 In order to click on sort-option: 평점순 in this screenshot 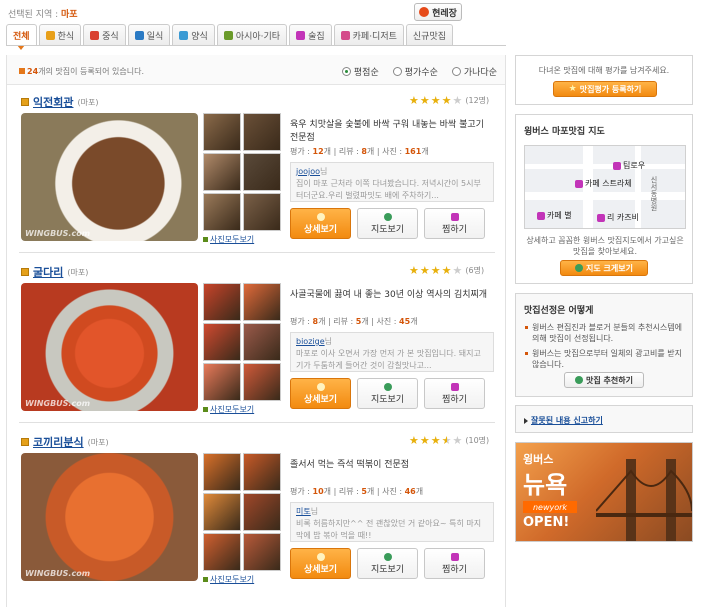, I will do `click(360, 71)`.